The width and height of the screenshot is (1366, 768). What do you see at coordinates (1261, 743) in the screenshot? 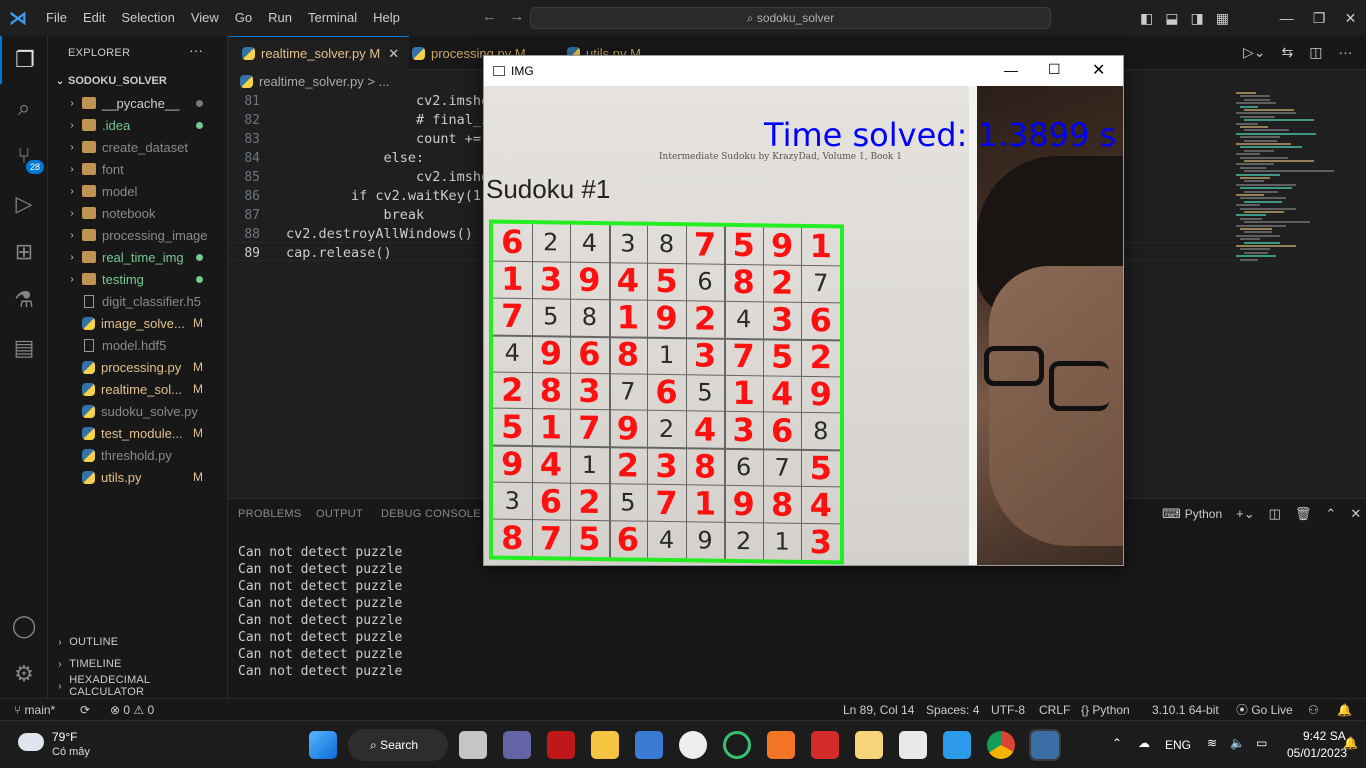
I see `battery-icon: ▭` at bounding box center [1261, 743].